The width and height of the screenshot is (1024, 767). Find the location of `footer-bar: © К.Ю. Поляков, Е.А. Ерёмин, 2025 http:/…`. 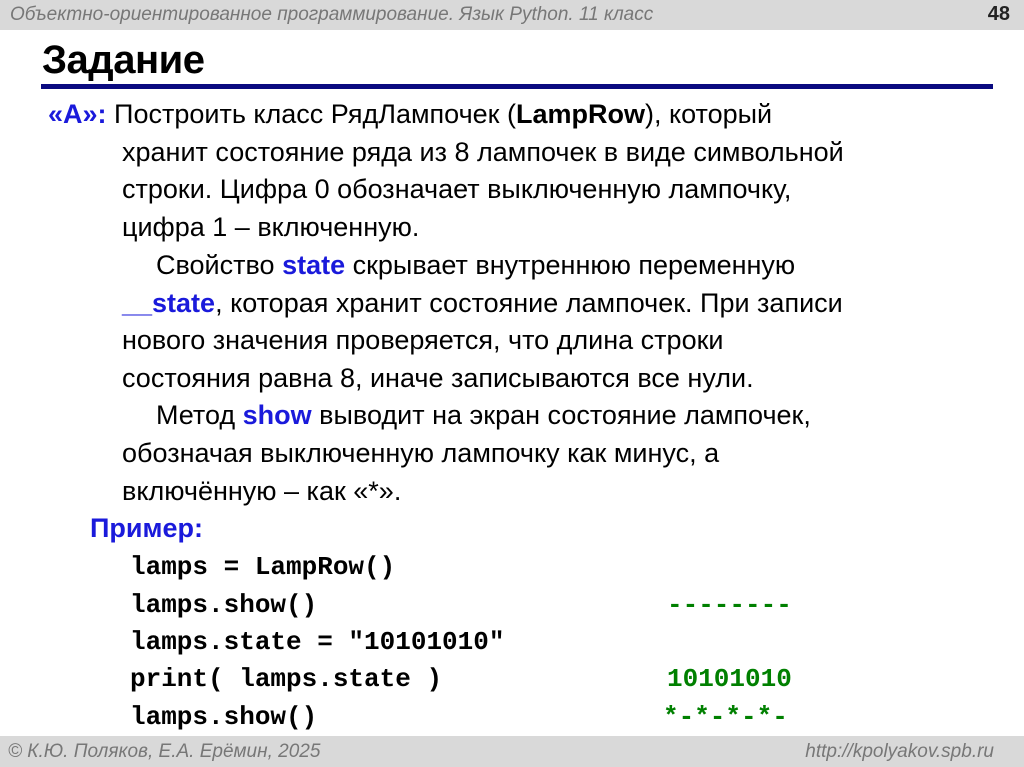

footer-bar: © К.Ю. Поляков, Е.А. Ерёмин, 2025 http:/… is located at coordinates (512, 751).